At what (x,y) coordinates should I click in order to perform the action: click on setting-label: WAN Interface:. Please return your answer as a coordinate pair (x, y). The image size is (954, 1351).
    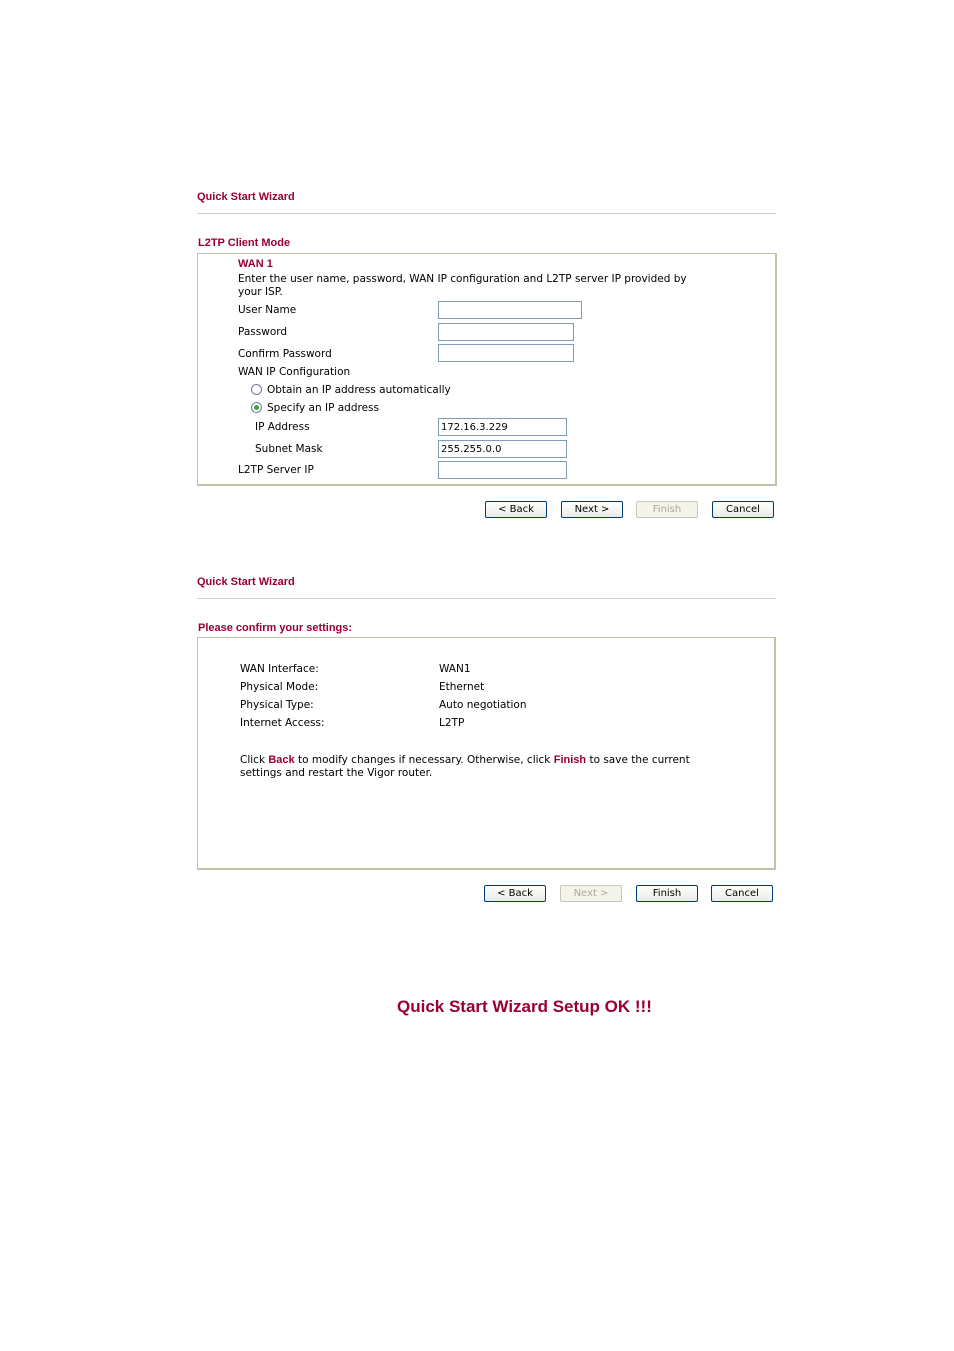
    Looking at the image, I should click on (279, 669).